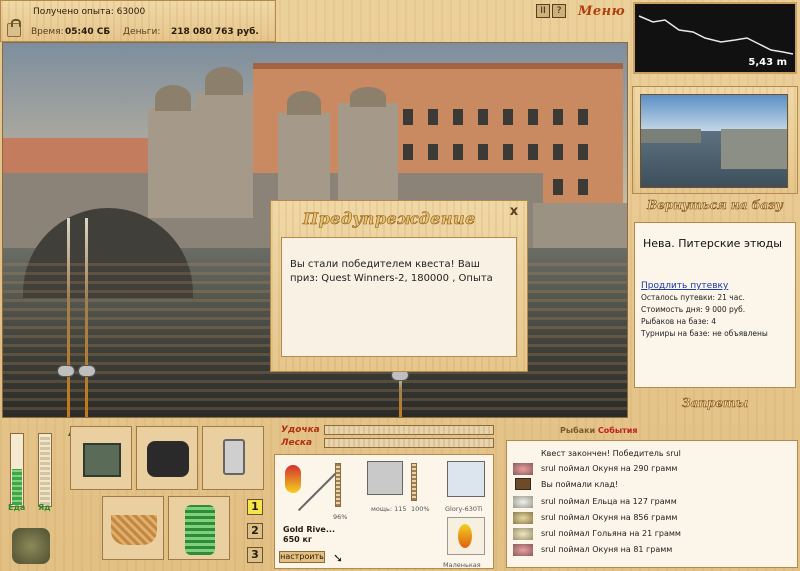  What do you see at coordinates (715, 205) in the screenshot?
I see `return-to-base-button: Вернуться на базу` at bounding box center [715, 205].